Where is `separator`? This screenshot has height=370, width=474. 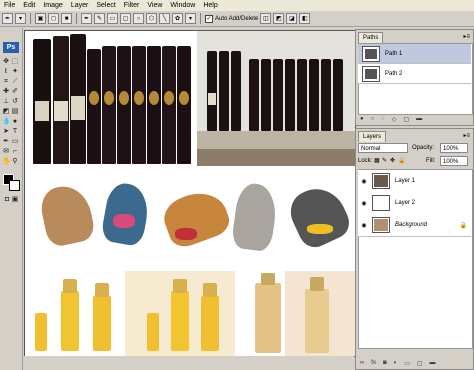
separator is located at coordinates (30, 18).